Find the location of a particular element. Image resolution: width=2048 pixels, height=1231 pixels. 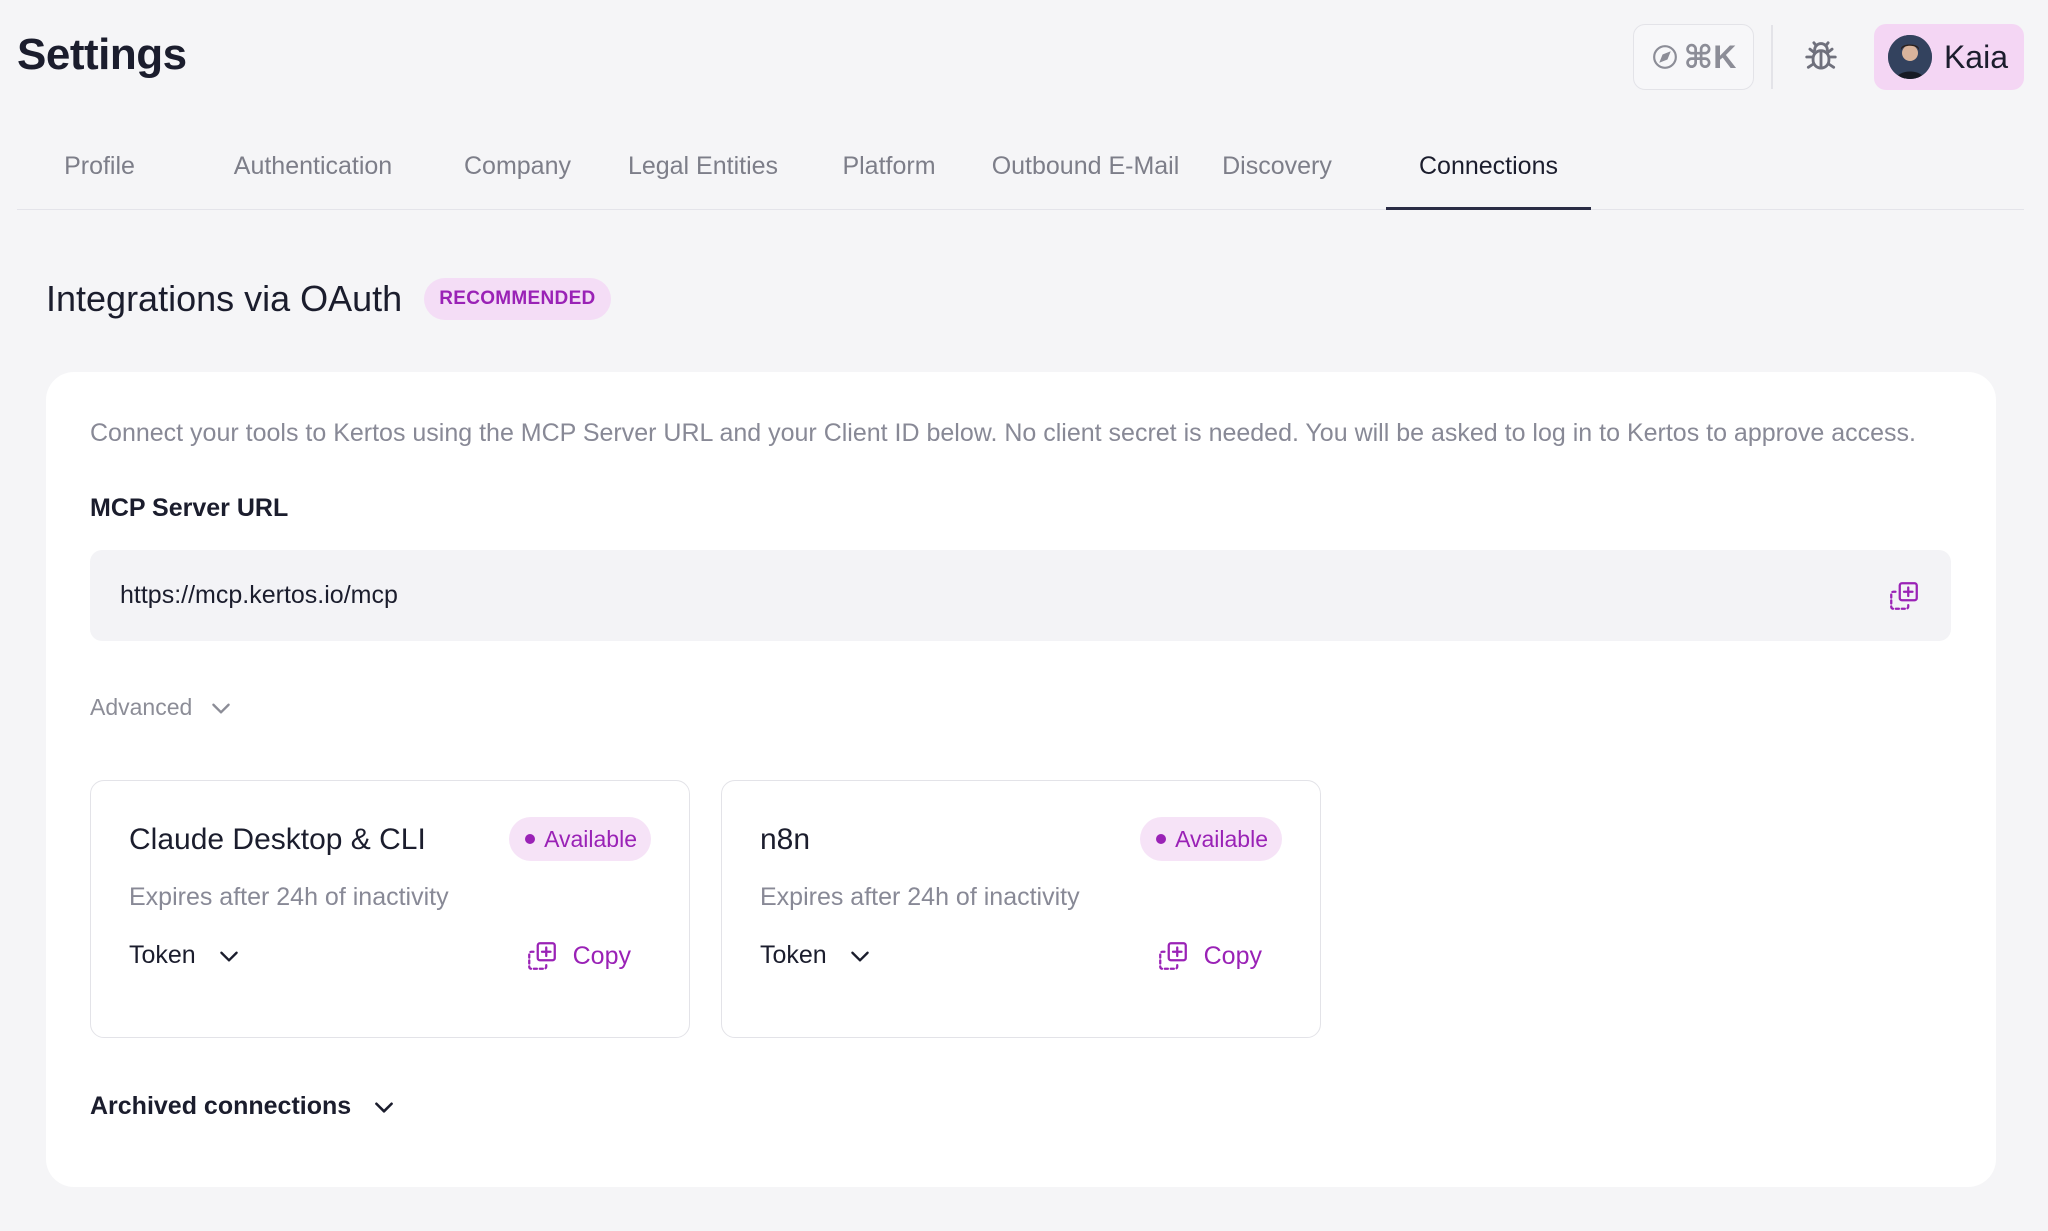

bug-icon is located at coordinates (1821, 55).